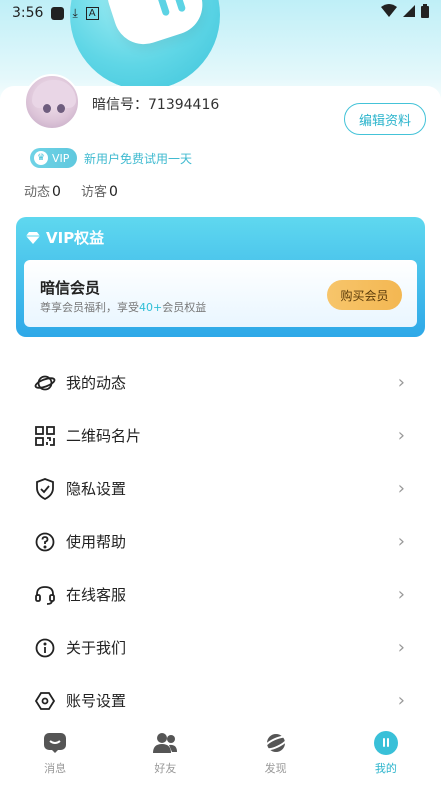  Describe the element at coordinates (96, 648) in the screenshot. I see `menu-label: 关于我们` at that location.